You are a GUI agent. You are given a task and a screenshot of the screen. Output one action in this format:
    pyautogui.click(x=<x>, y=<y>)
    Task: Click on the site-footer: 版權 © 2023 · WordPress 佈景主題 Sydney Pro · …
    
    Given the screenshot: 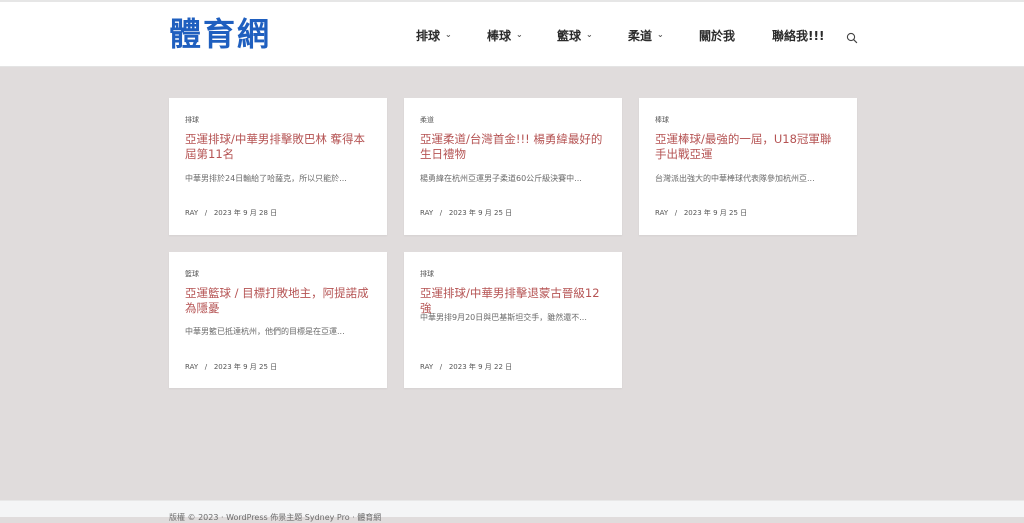 What is the action you would take?
    pyautogui.click(x=512, y=511)
    